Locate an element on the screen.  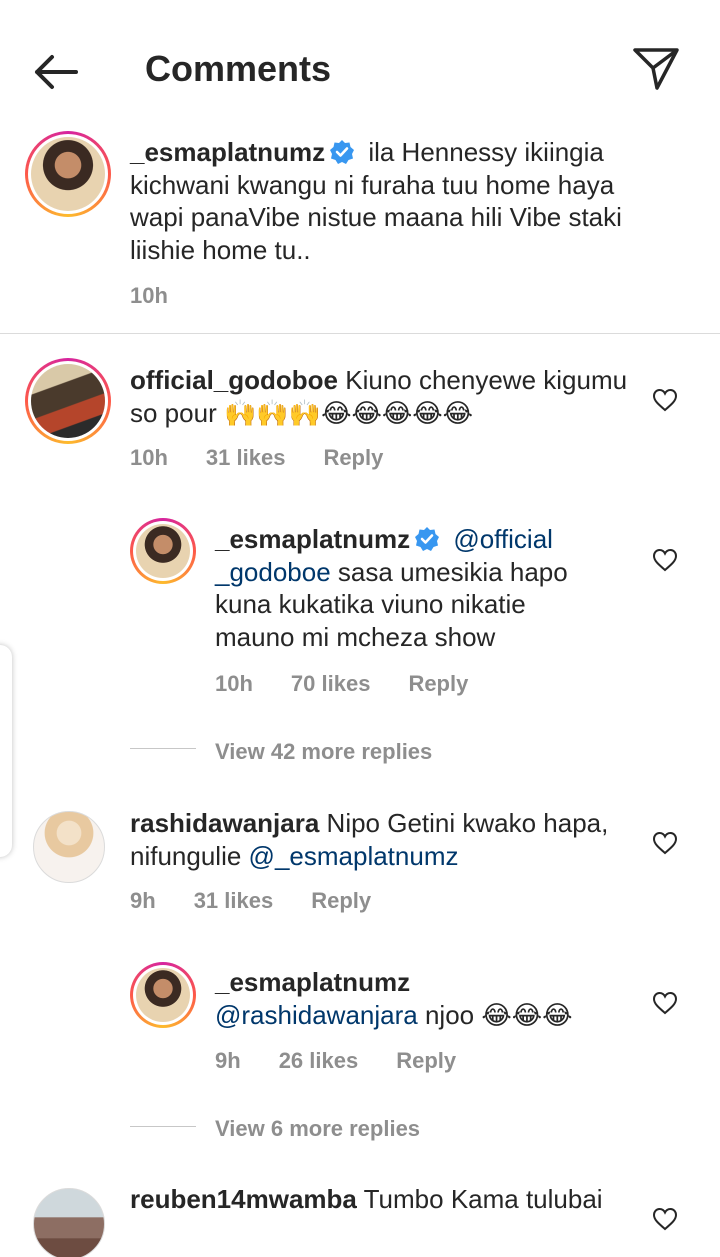
comment-time: 9h is located at coordinates (143, 900).